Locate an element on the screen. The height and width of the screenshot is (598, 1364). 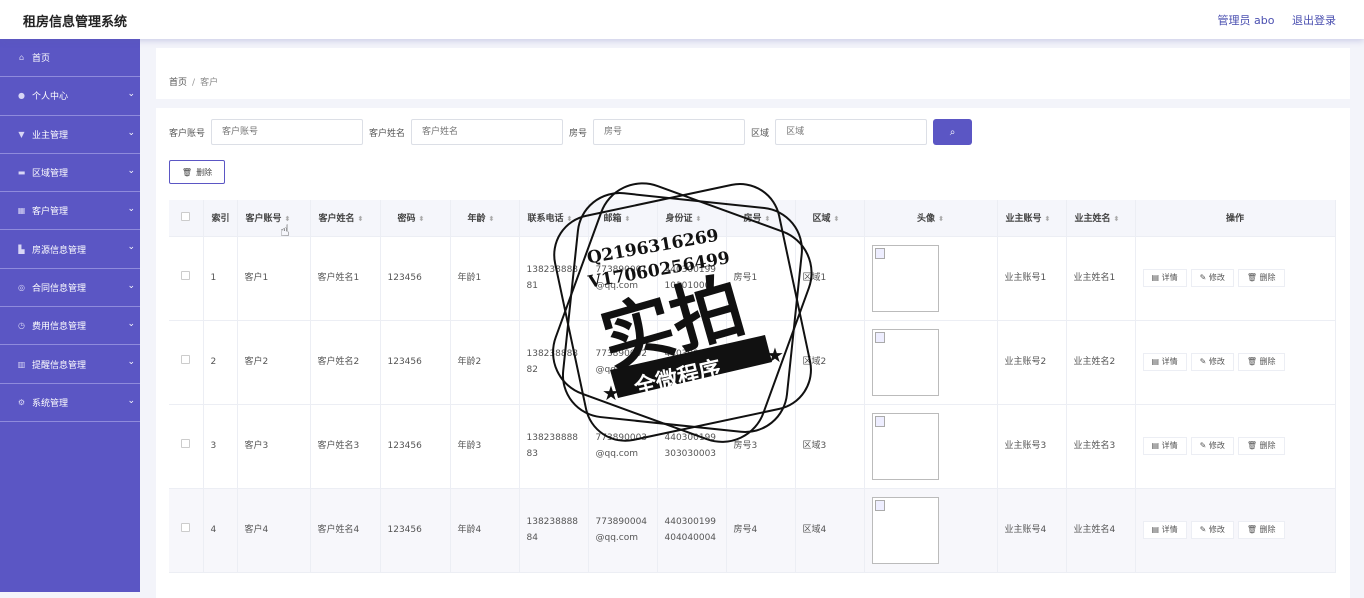
header-owner-name: 业主姓名 ⬍ is located at coordinates (1101, 218).